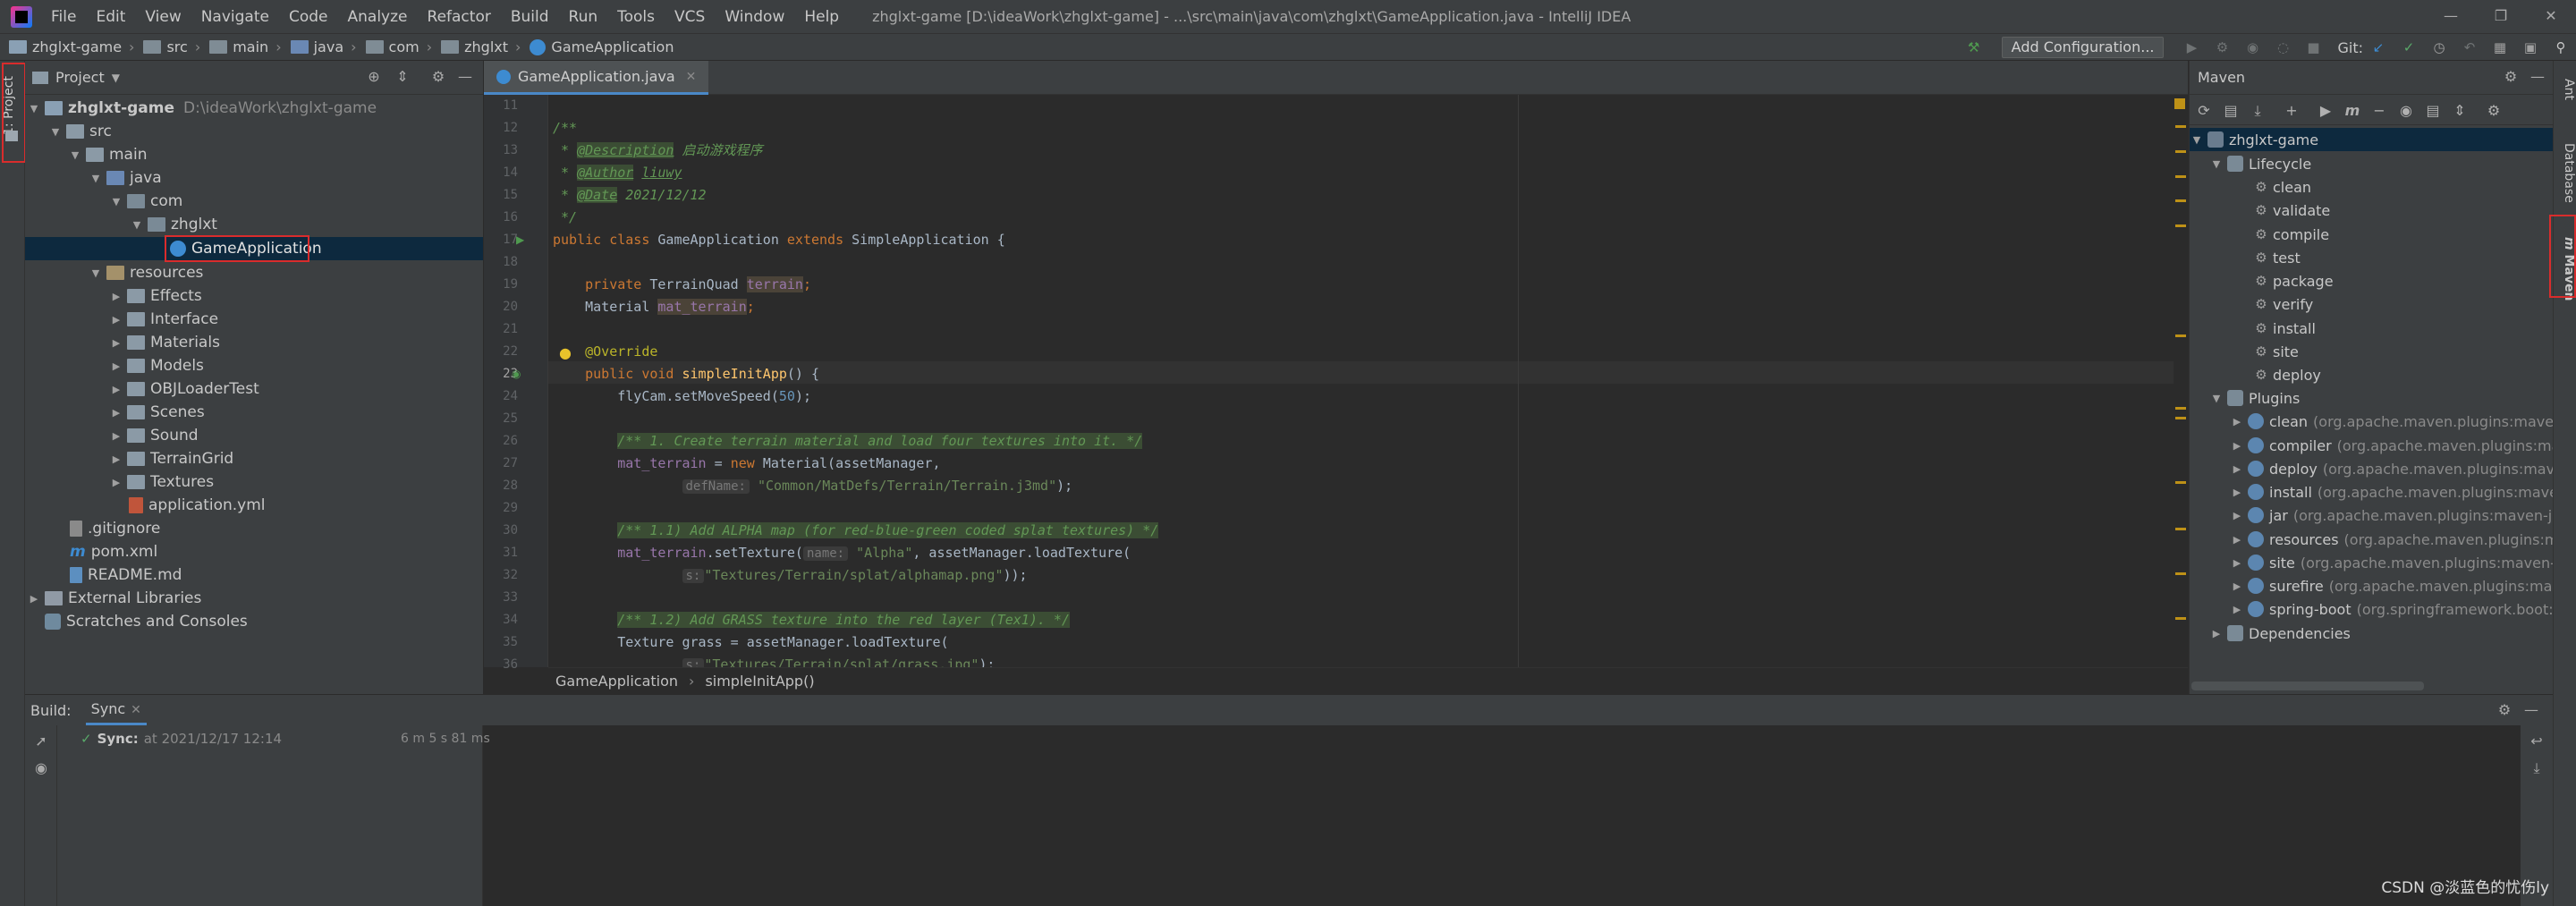 This screenshot has height=906, width=2576. Describe the element at coordinates (167, 46) in the screenshot. I see `breadcrumb-src: src ›` at that location.